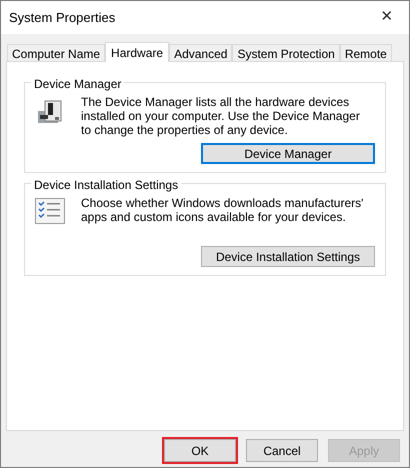  What do you see at coordinates (200, 52) in the screenshot?
I see `tab: Advanced` at bounding box center [200, 52].